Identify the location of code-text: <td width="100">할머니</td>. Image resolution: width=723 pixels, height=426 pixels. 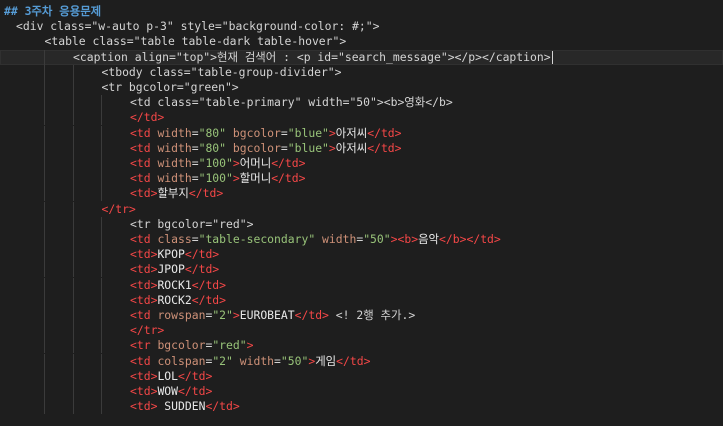
(218, 178).